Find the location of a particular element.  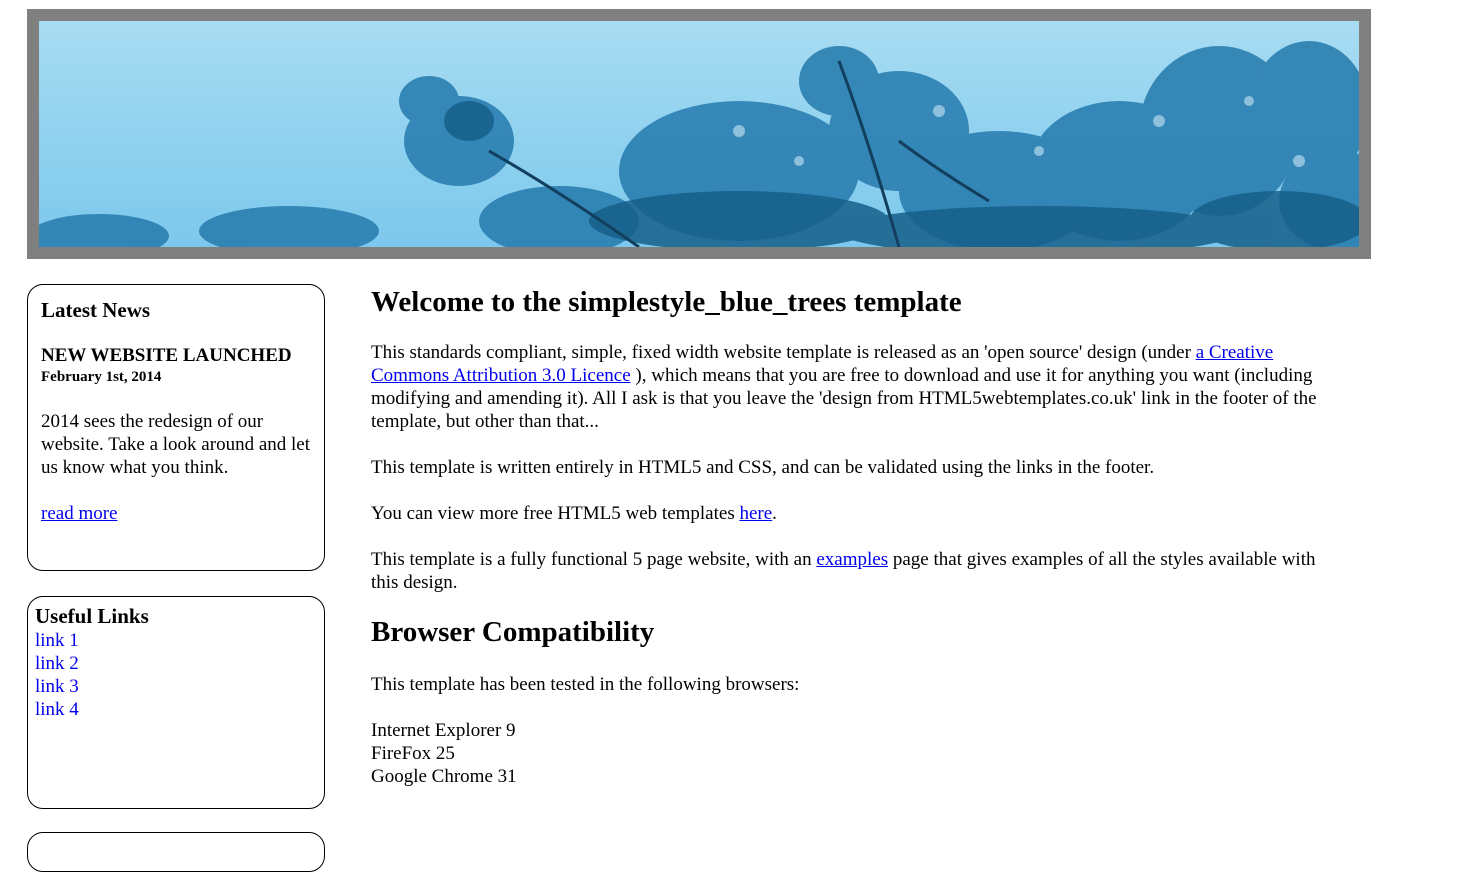

useful-links-list: link 1 link 2 link 3 link 4 is located at coordinates (176, 675).